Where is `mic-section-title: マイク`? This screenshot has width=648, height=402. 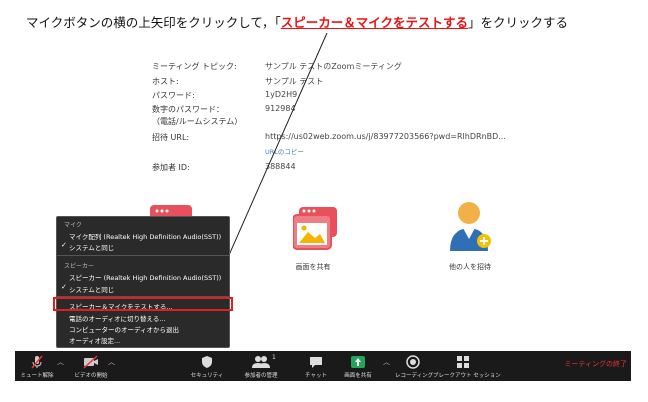 mic-section-title: マイク is located at coordinates (73, 225).